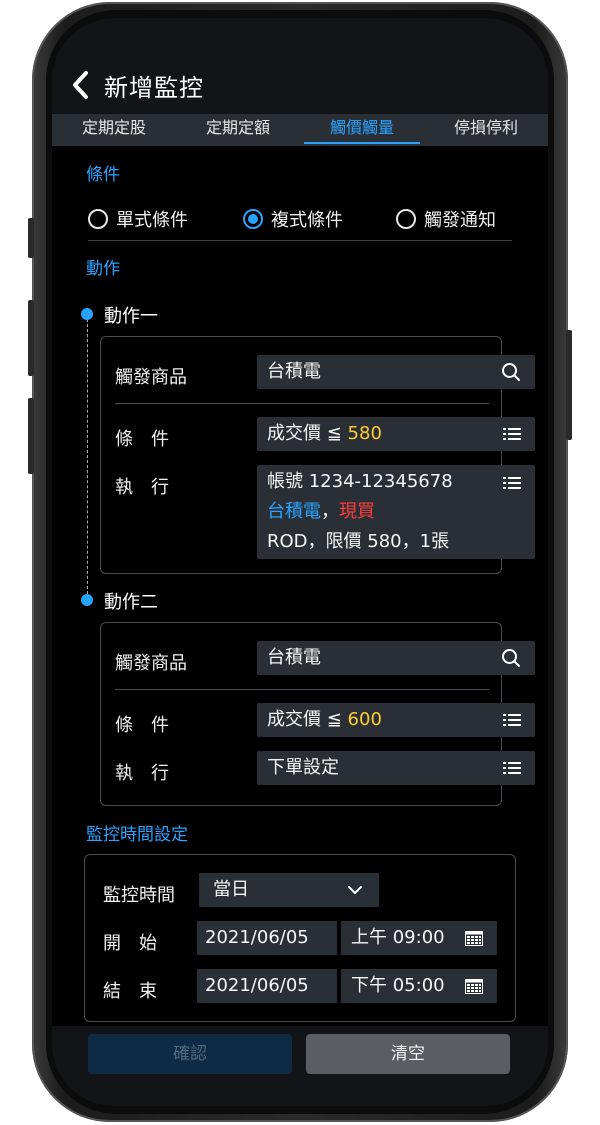 This screenshot has height=1125, width=600. I want to click on footer: 確認 清空, so click(300, 1066).